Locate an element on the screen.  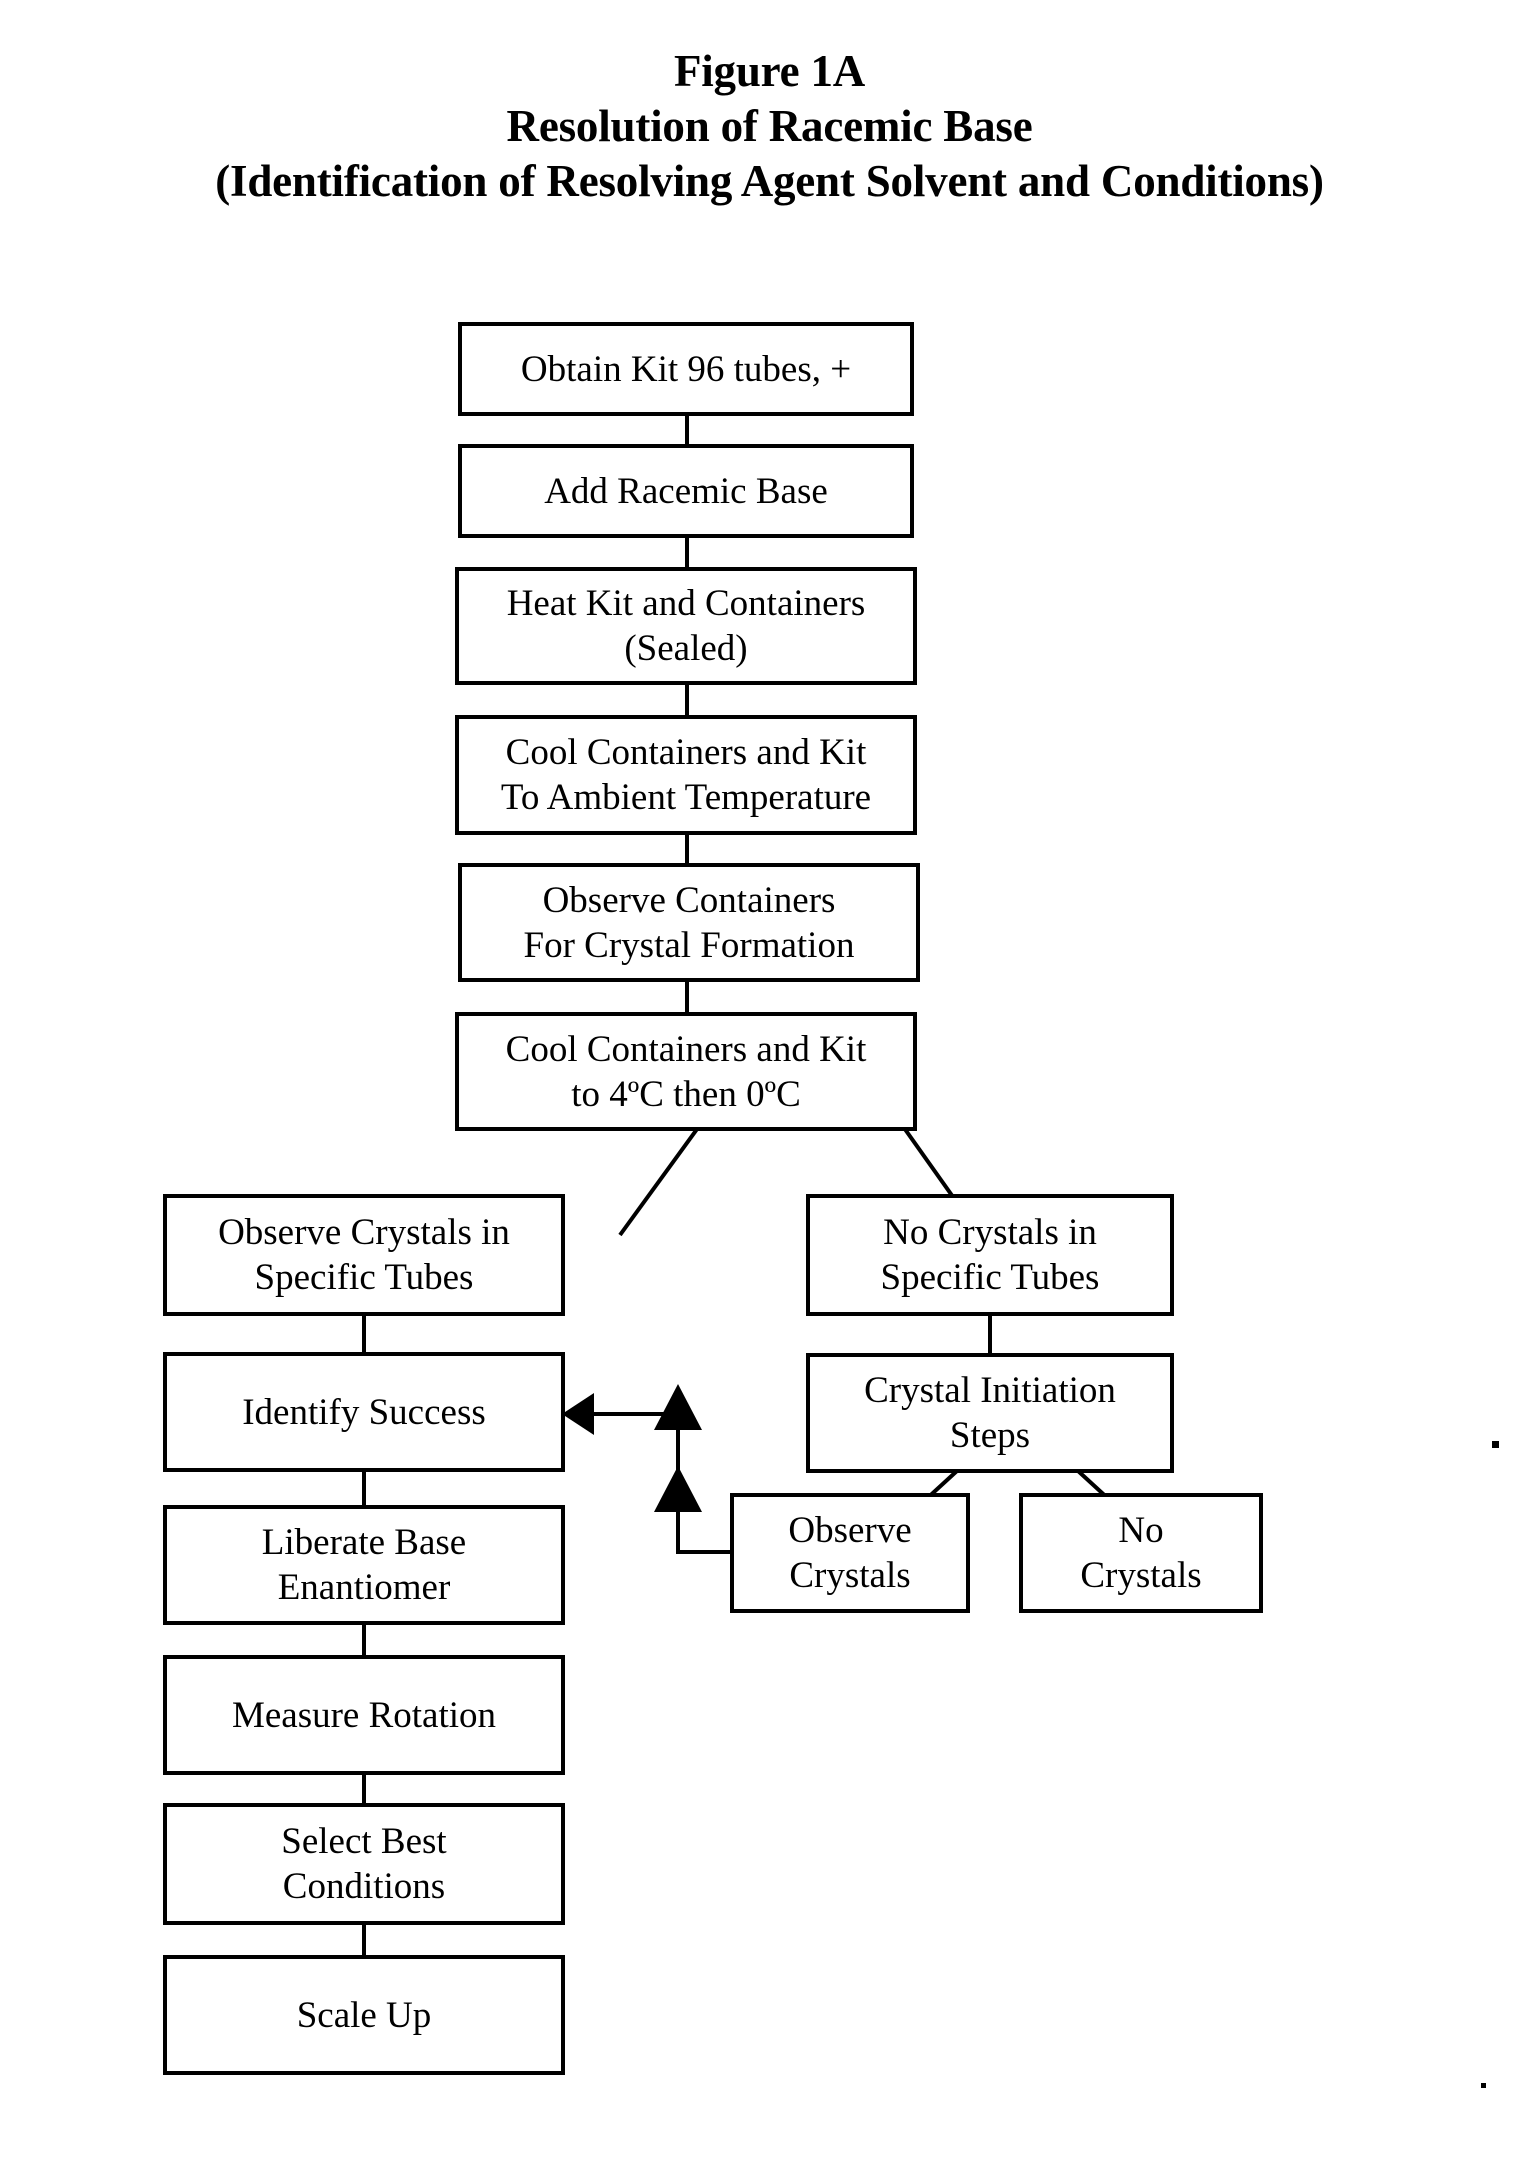
feedback-arrowhead-lower is located at coordinates (678, 1489).